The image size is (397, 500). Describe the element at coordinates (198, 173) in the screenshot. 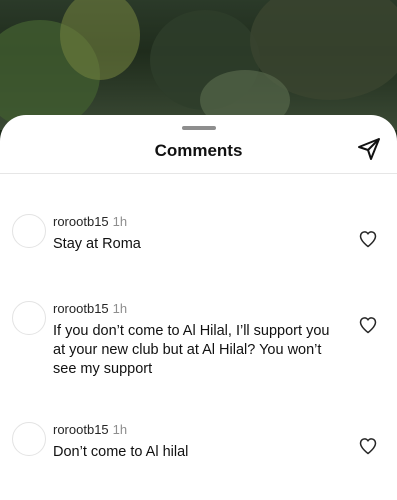

I see `divider` at that location.